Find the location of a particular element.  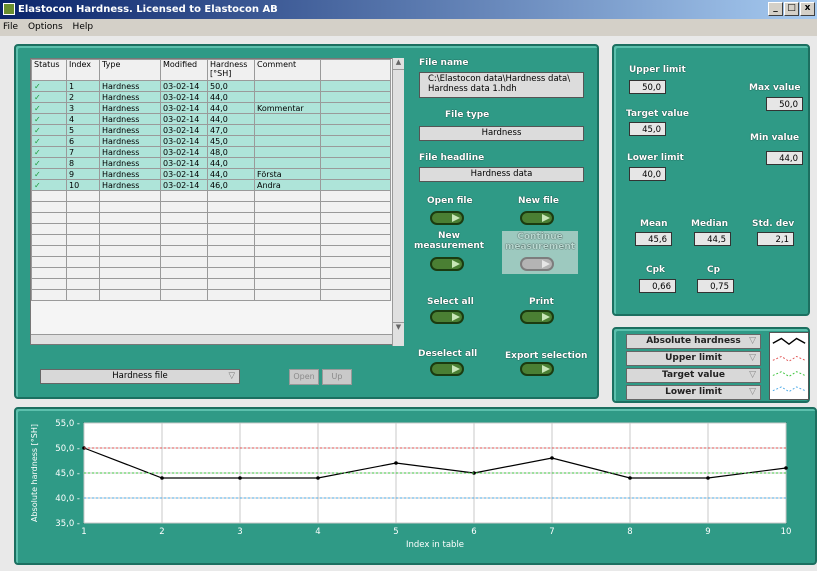

menu-options: Options is located at coordinates (45, 27).